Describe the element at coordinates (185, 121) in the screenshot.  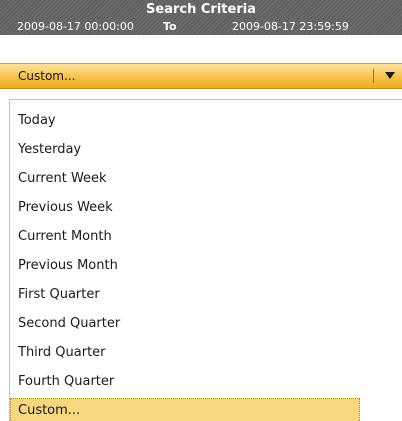
I see `dropdown-item-today: Today` at that location.